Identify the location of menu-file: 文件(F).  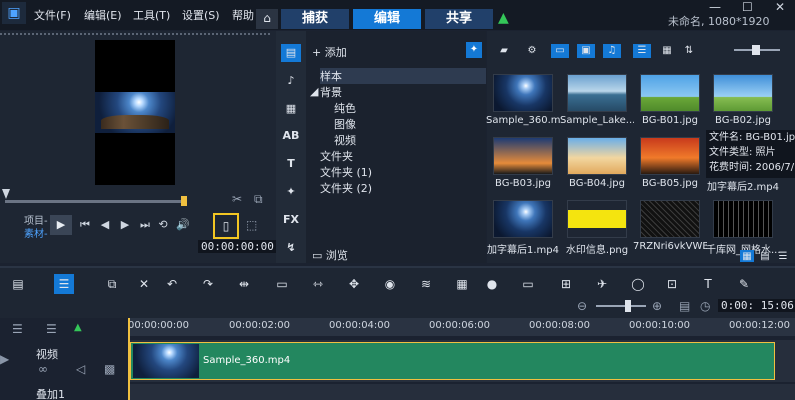
(52, 15).